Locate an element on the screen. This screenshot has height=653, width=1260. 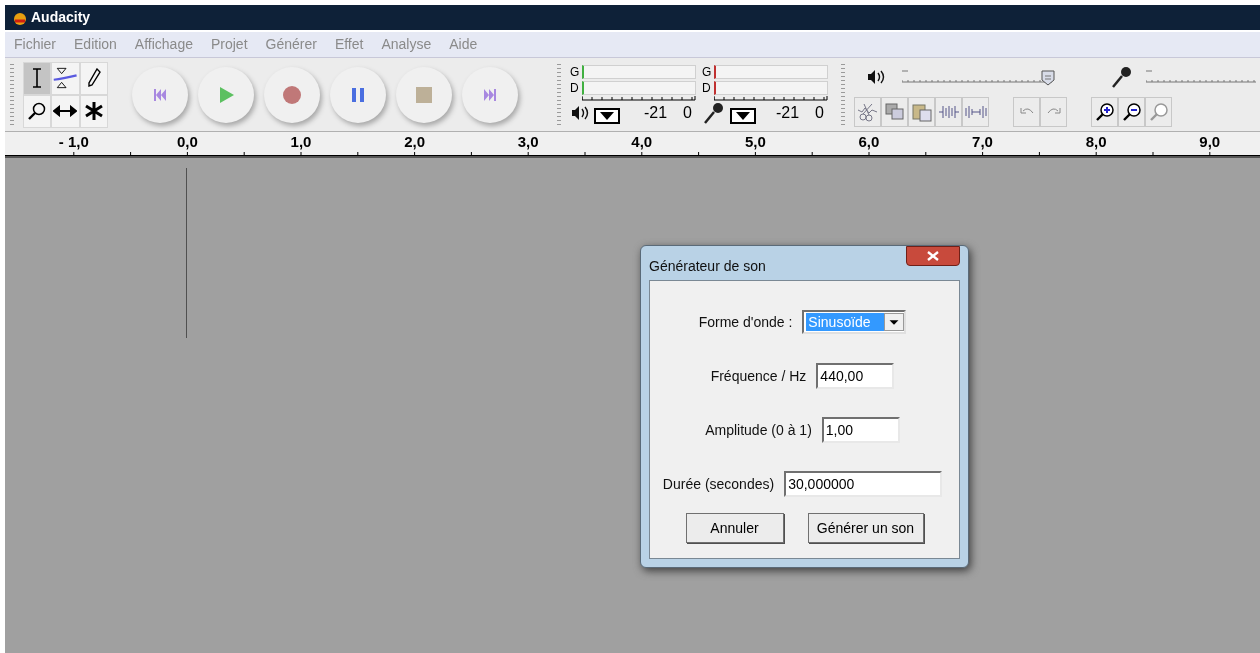
clipboard-icon is located at coordinates (921, 111).